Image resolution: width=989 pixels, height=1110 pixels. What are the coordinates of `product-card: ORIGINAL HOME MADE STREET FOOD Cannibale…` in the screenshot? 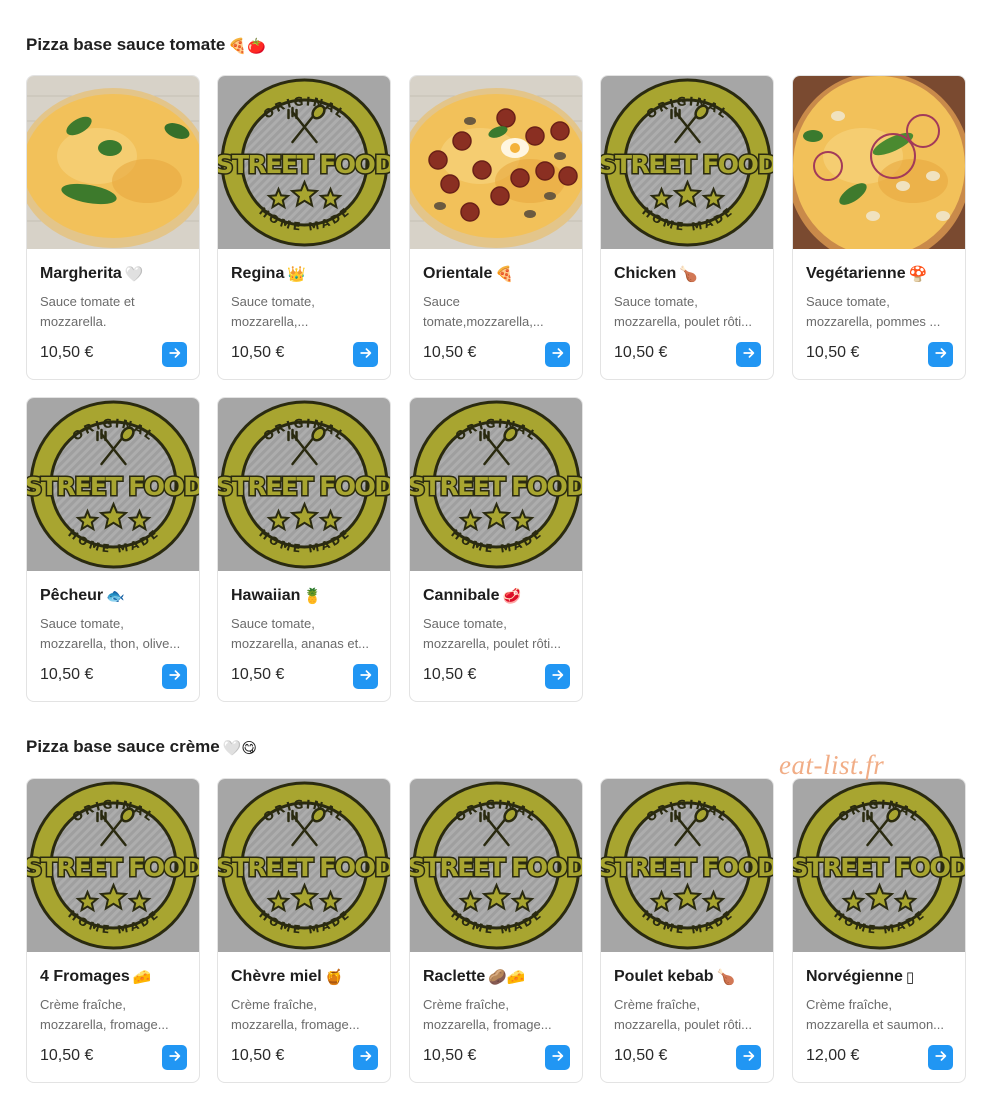 It's located at (496, 549).